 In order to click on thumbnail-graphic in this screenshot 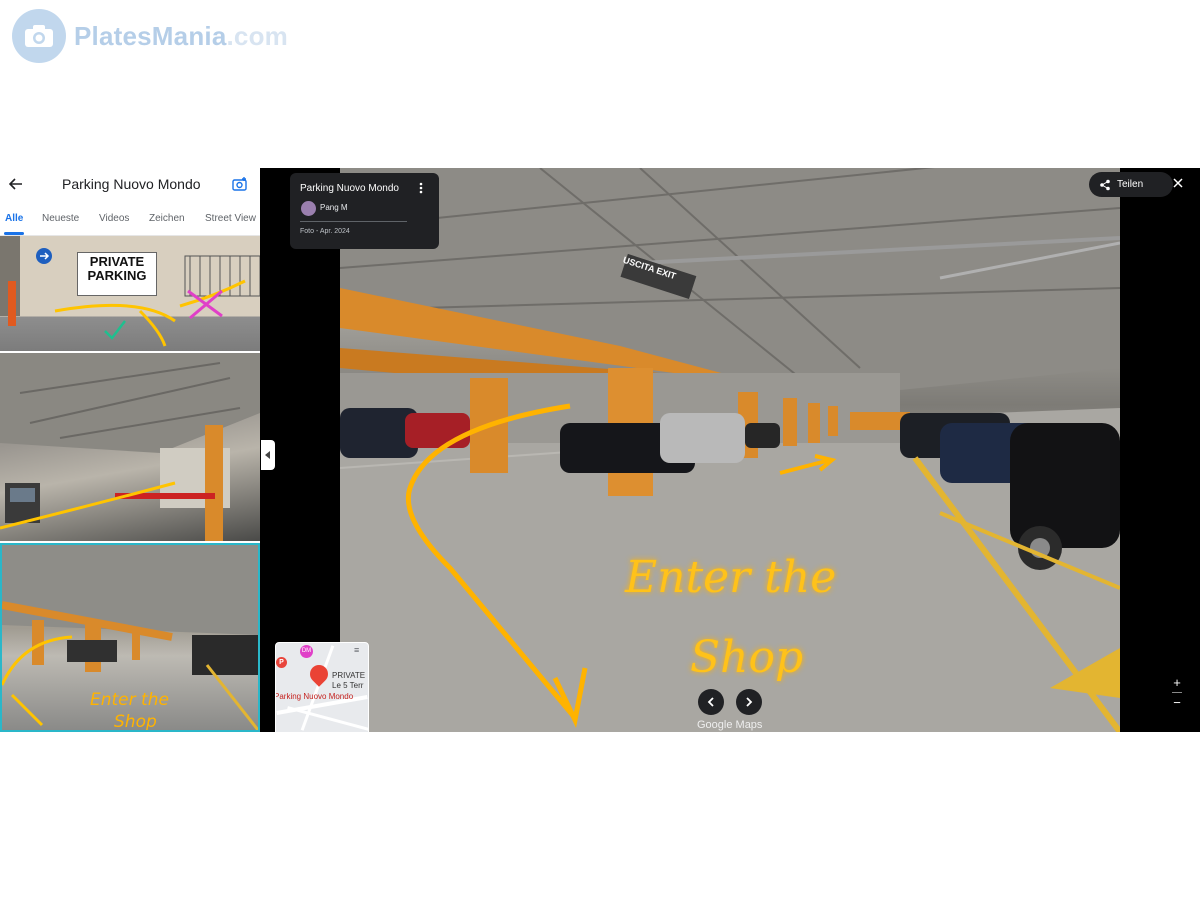, I will do `click(130, 447)`.